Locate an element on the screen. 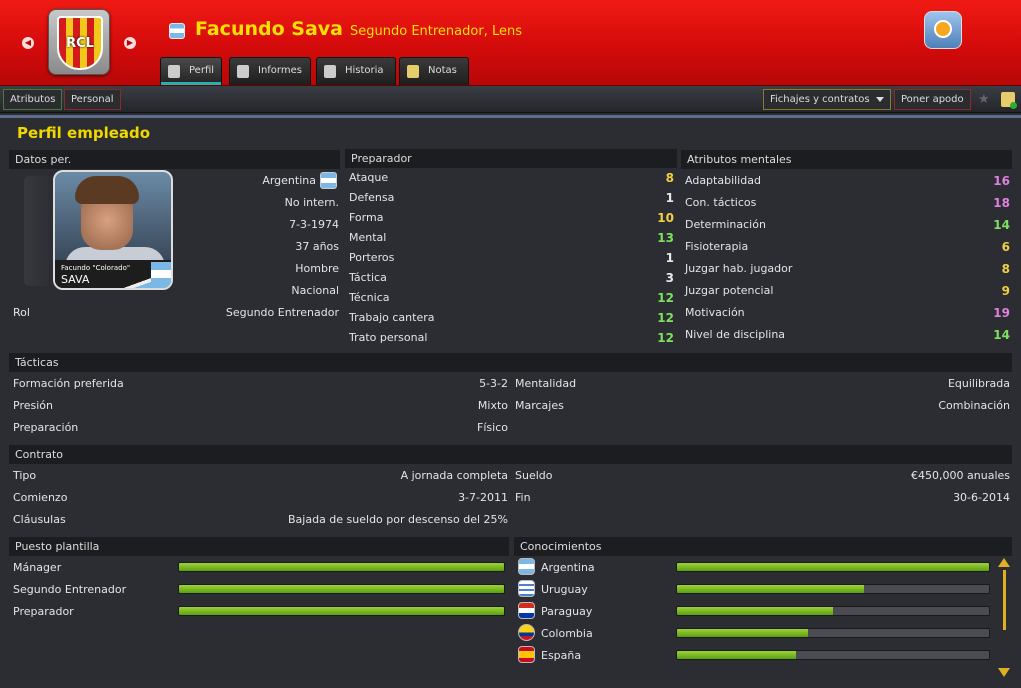 The width and height of the screenshot is (1021, 688). attribute-label: Trato personal is located at coordinates (388, 337).